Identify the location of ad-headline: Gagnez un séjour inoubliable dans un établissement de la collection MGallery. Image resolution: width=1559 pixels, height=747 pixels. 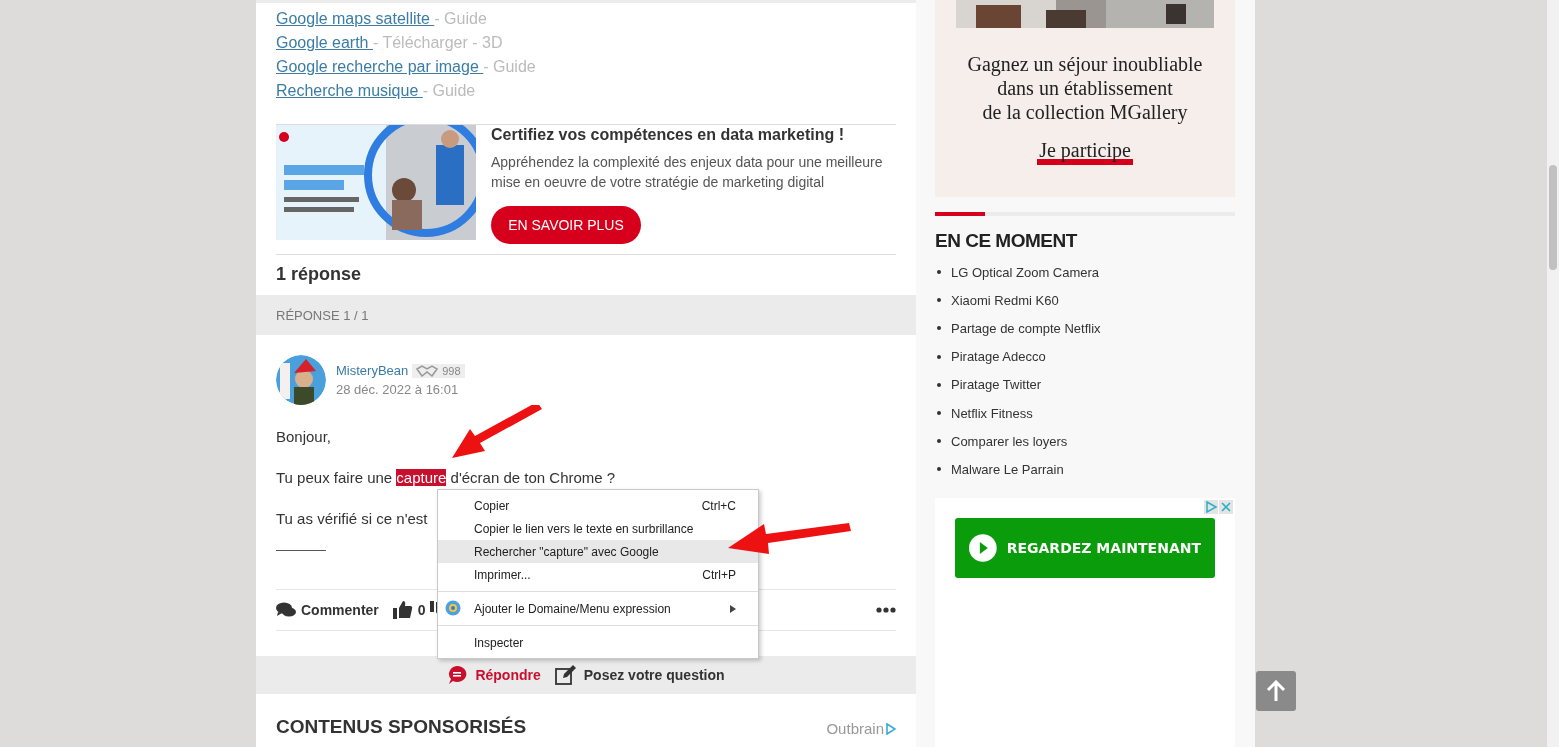
(1085, 88).